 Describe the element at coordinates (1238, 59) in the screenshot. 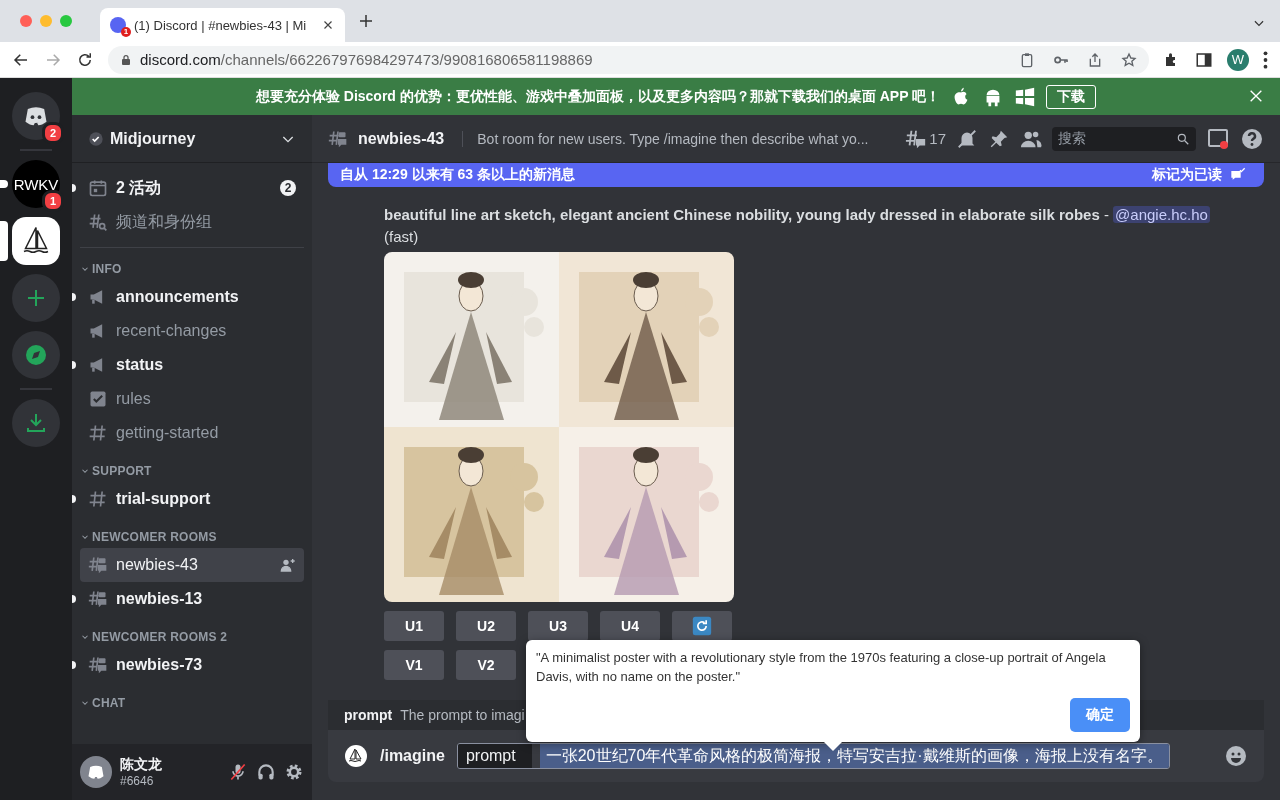

I see `profile-avatar: W` at that location.